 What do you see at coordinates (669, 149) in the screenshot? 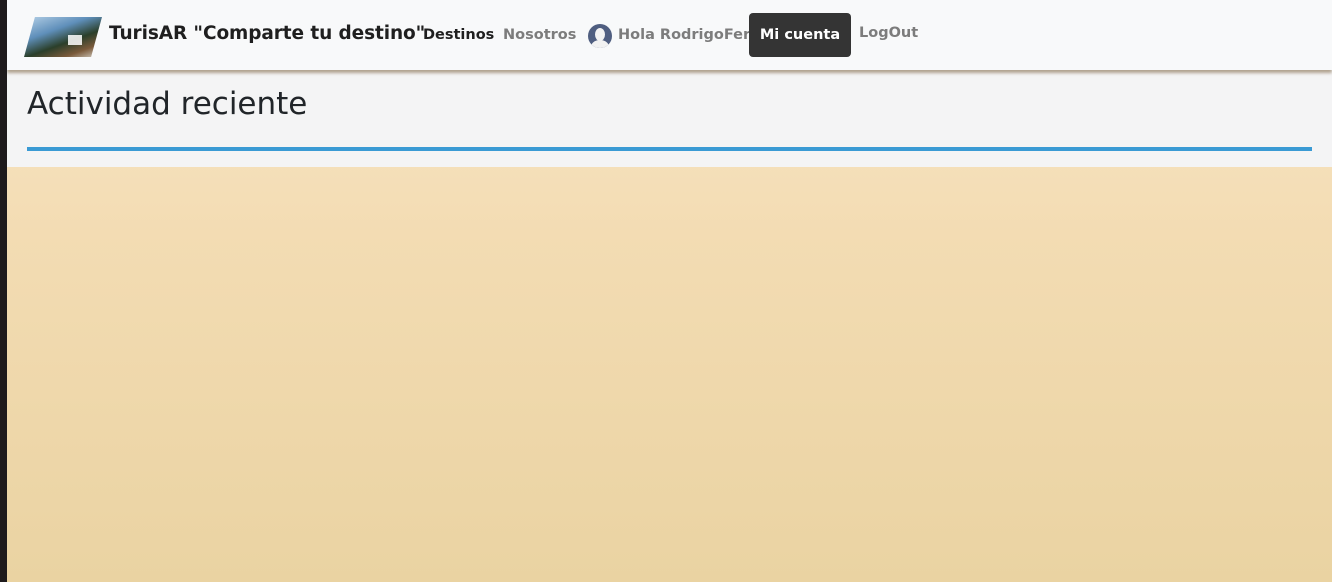
I see `title-divider` at bounding box center [669, 149].